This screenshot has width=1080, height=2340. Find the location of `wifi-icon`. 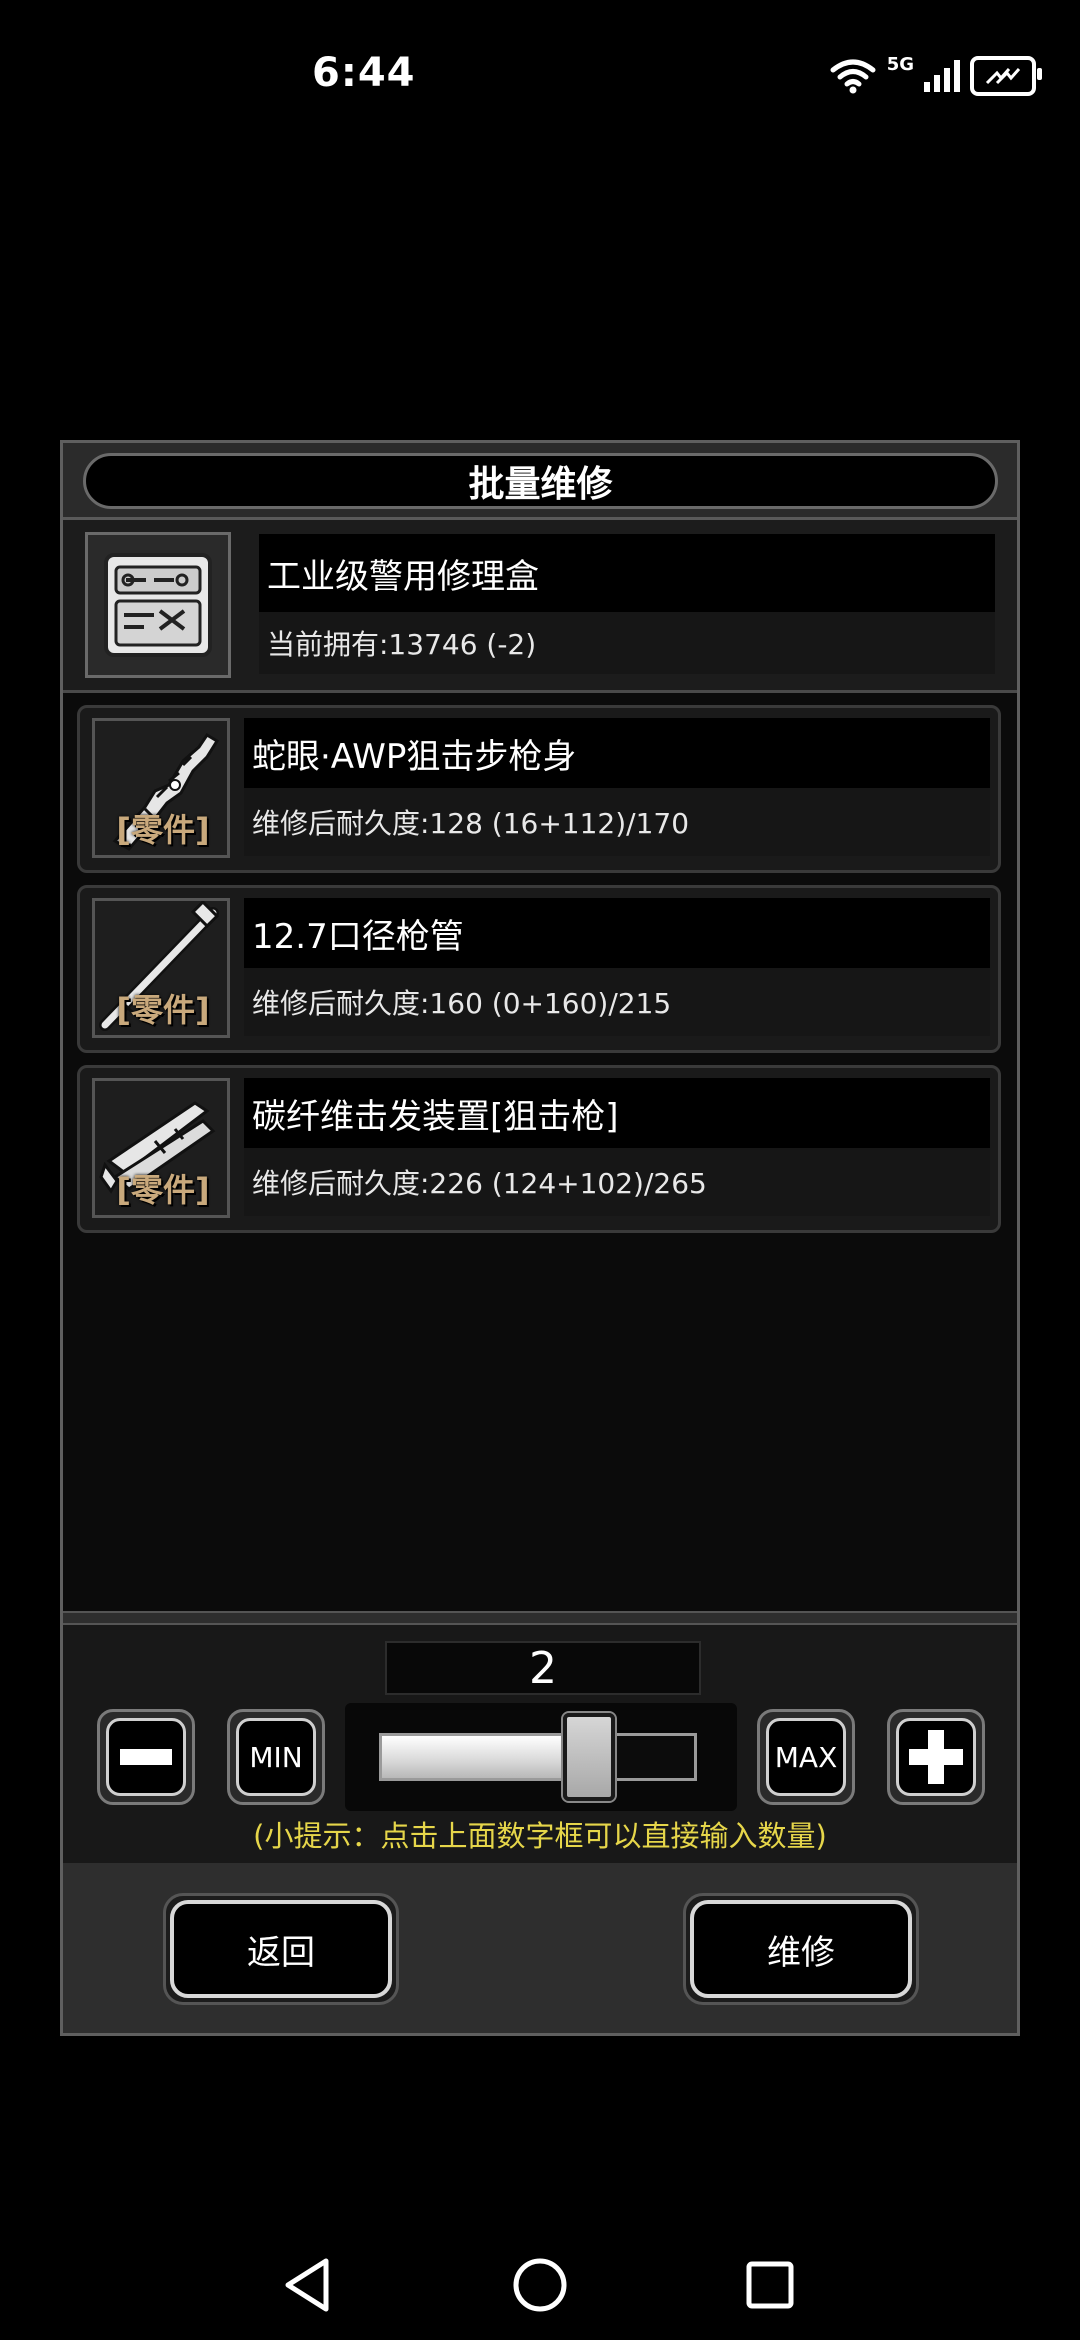

wifi-icon is located at coordinates (853, 76).